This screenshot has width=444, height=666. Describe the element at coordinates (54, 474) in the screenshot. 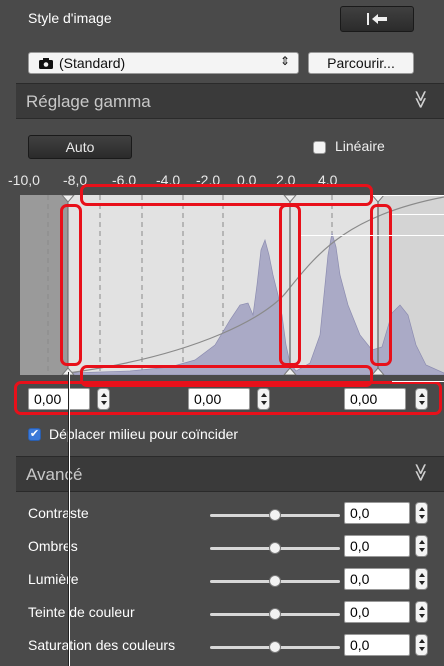

I see `advanced-section-title: Avancé` at that location.